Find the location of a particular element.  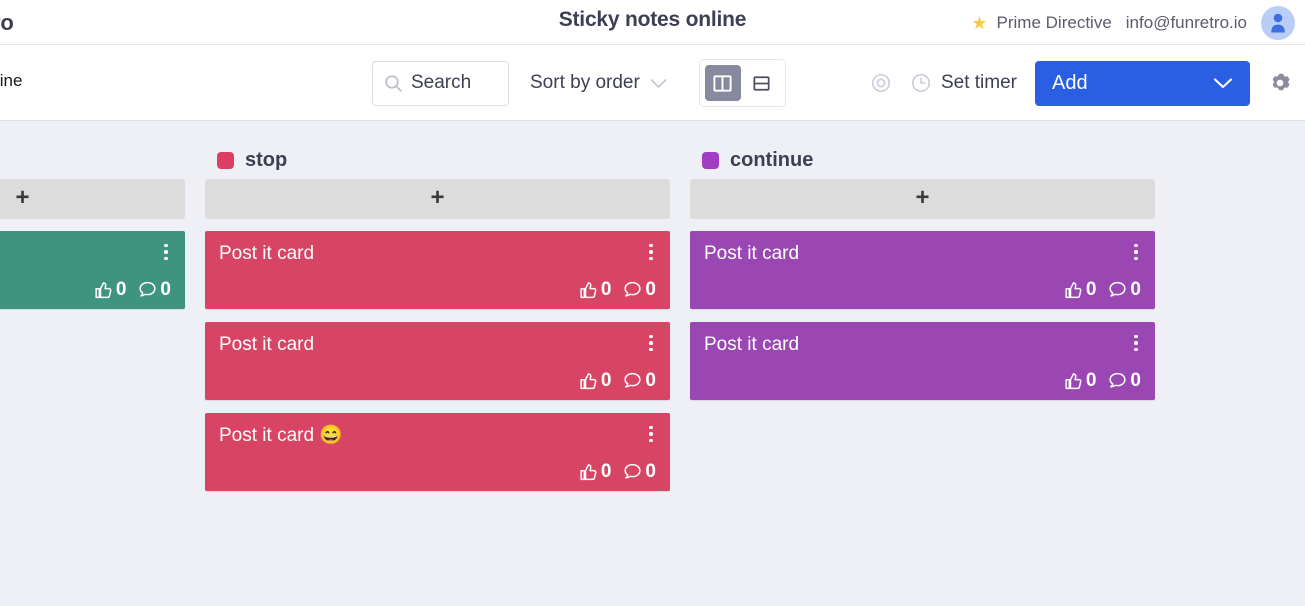

gear-icon is located at coordinates (1281, 82).